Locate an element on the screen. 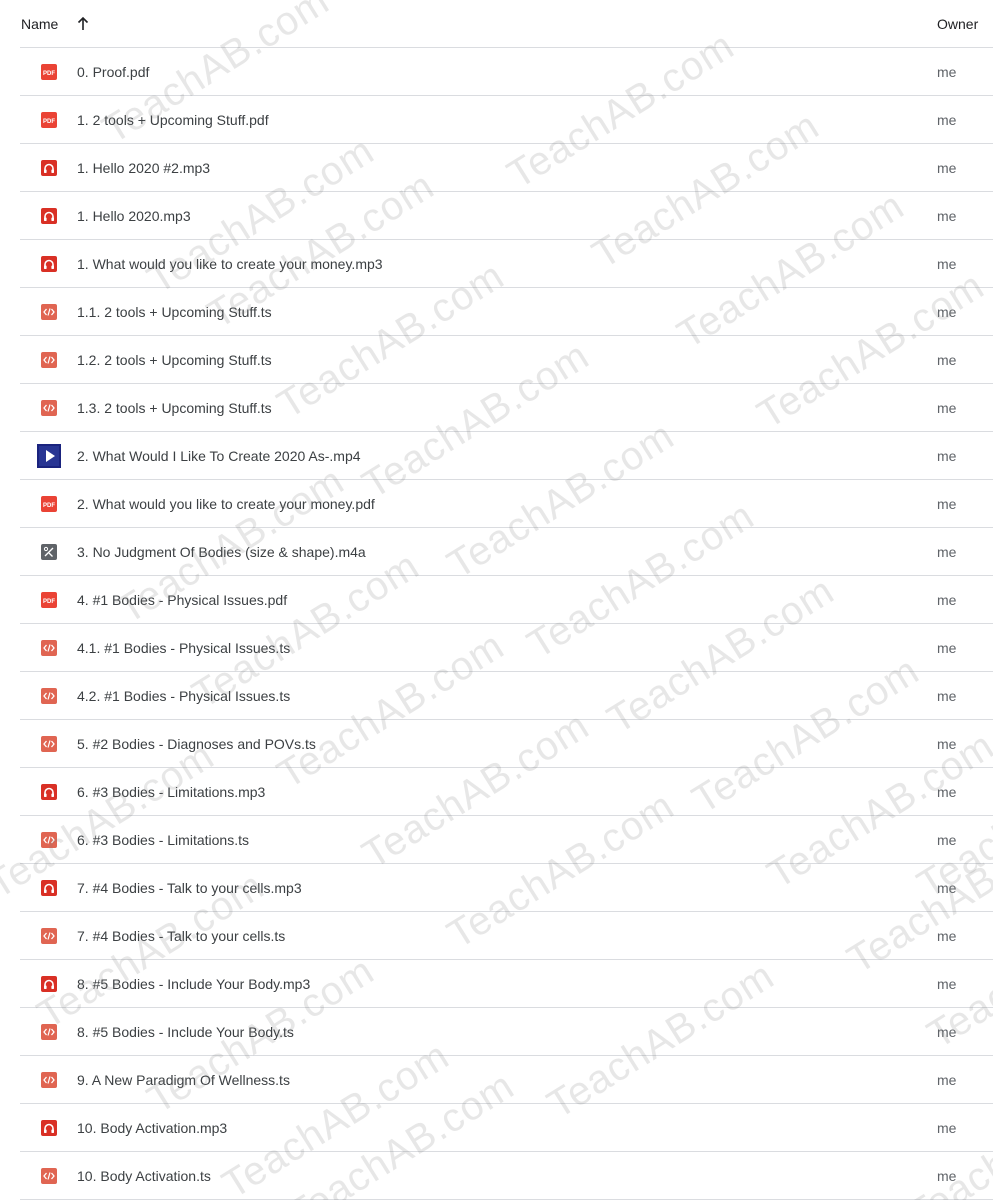  name-column-header: Name is located at coordinates (55, 24).